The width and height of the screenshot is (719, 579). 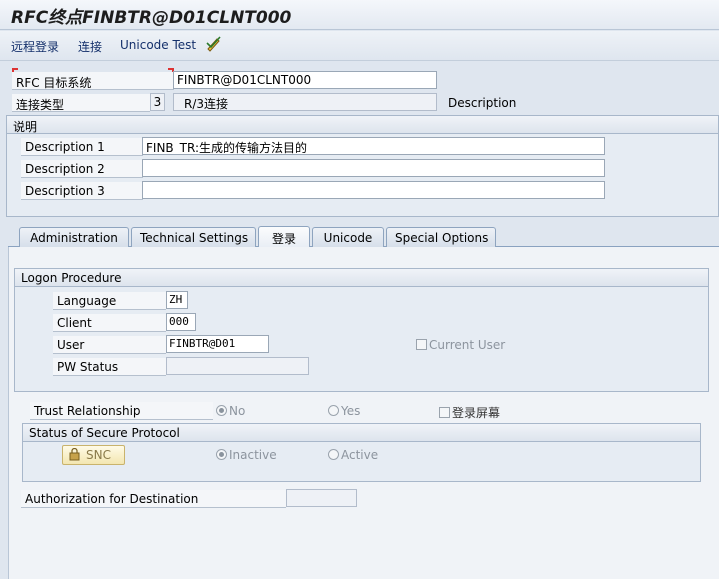 What do you see at coordinates (360, 455) in the screenshot?
I see `snc-active-label: Active` at bounding box center [360, 455].